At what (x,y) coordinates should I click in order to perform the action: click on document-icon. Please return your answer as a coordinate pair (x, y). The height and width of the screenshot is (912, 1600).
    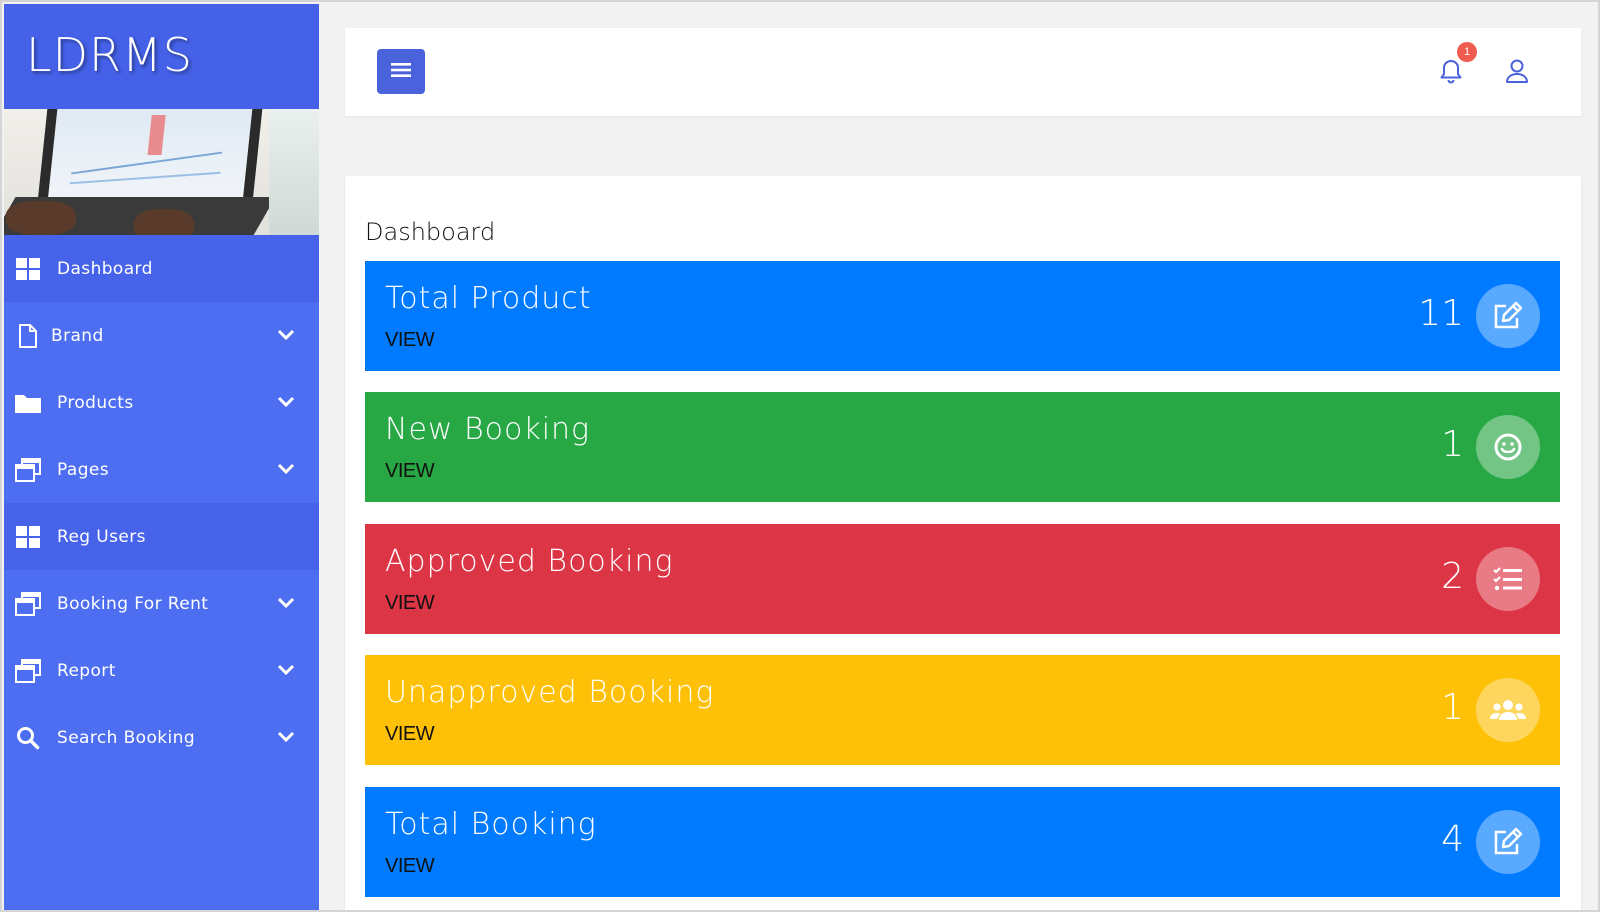
    Looking at the image, I should click on (28, 336).